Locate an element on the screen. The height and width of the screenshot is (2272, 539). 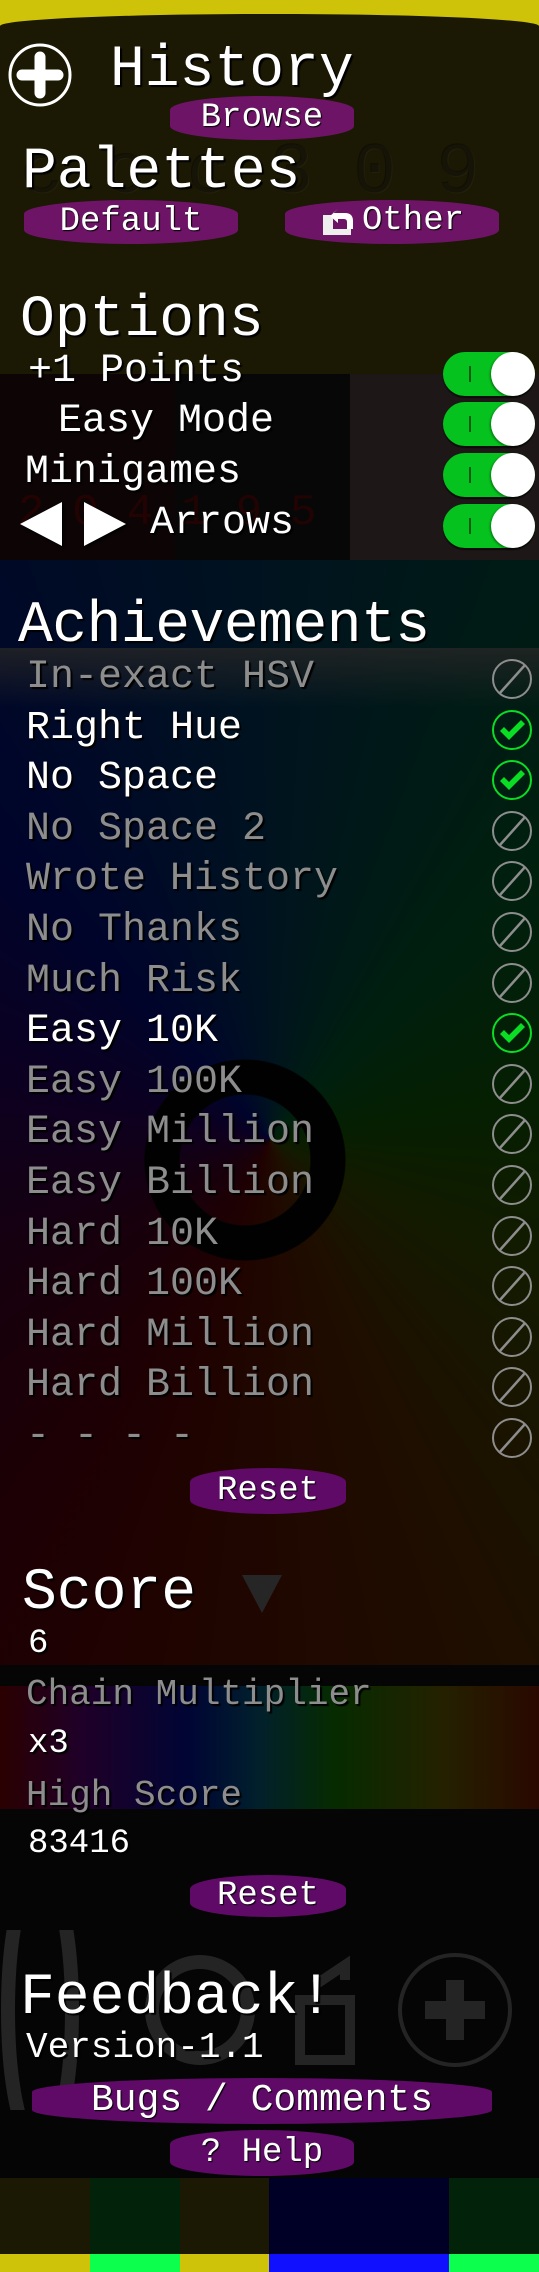
palettes-title: Palettes is located at coordinates (161, 172).